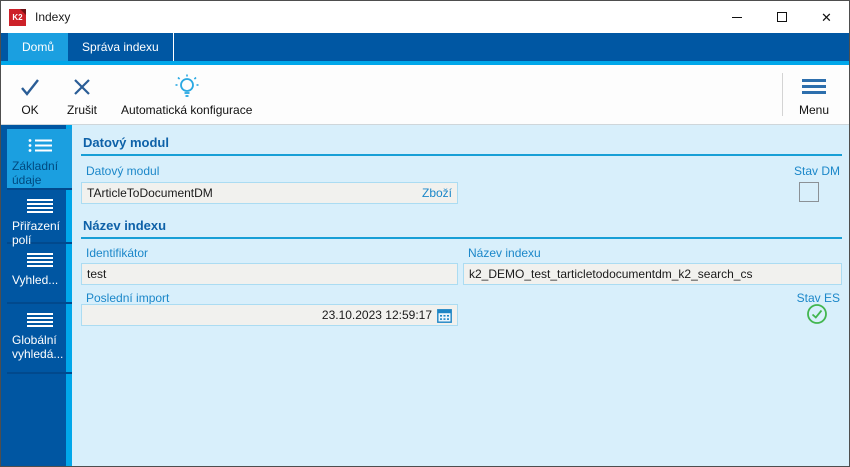 This screenshot has height=467, width=850. Describe the element at coordinates (187, 87) in the screenshot. I see `lightbulb-icon` at that location.